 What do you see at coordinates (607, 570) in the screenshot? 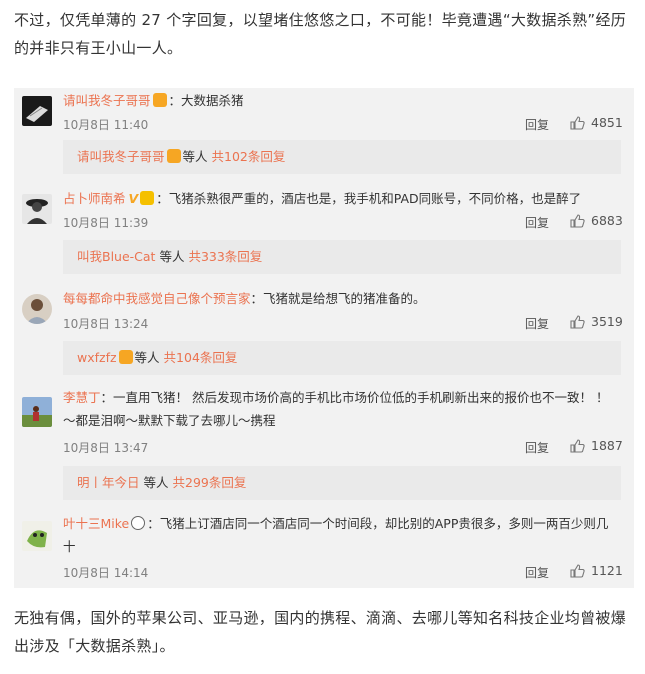
I see `like-count: 1121` at bounding box center [607, 570].